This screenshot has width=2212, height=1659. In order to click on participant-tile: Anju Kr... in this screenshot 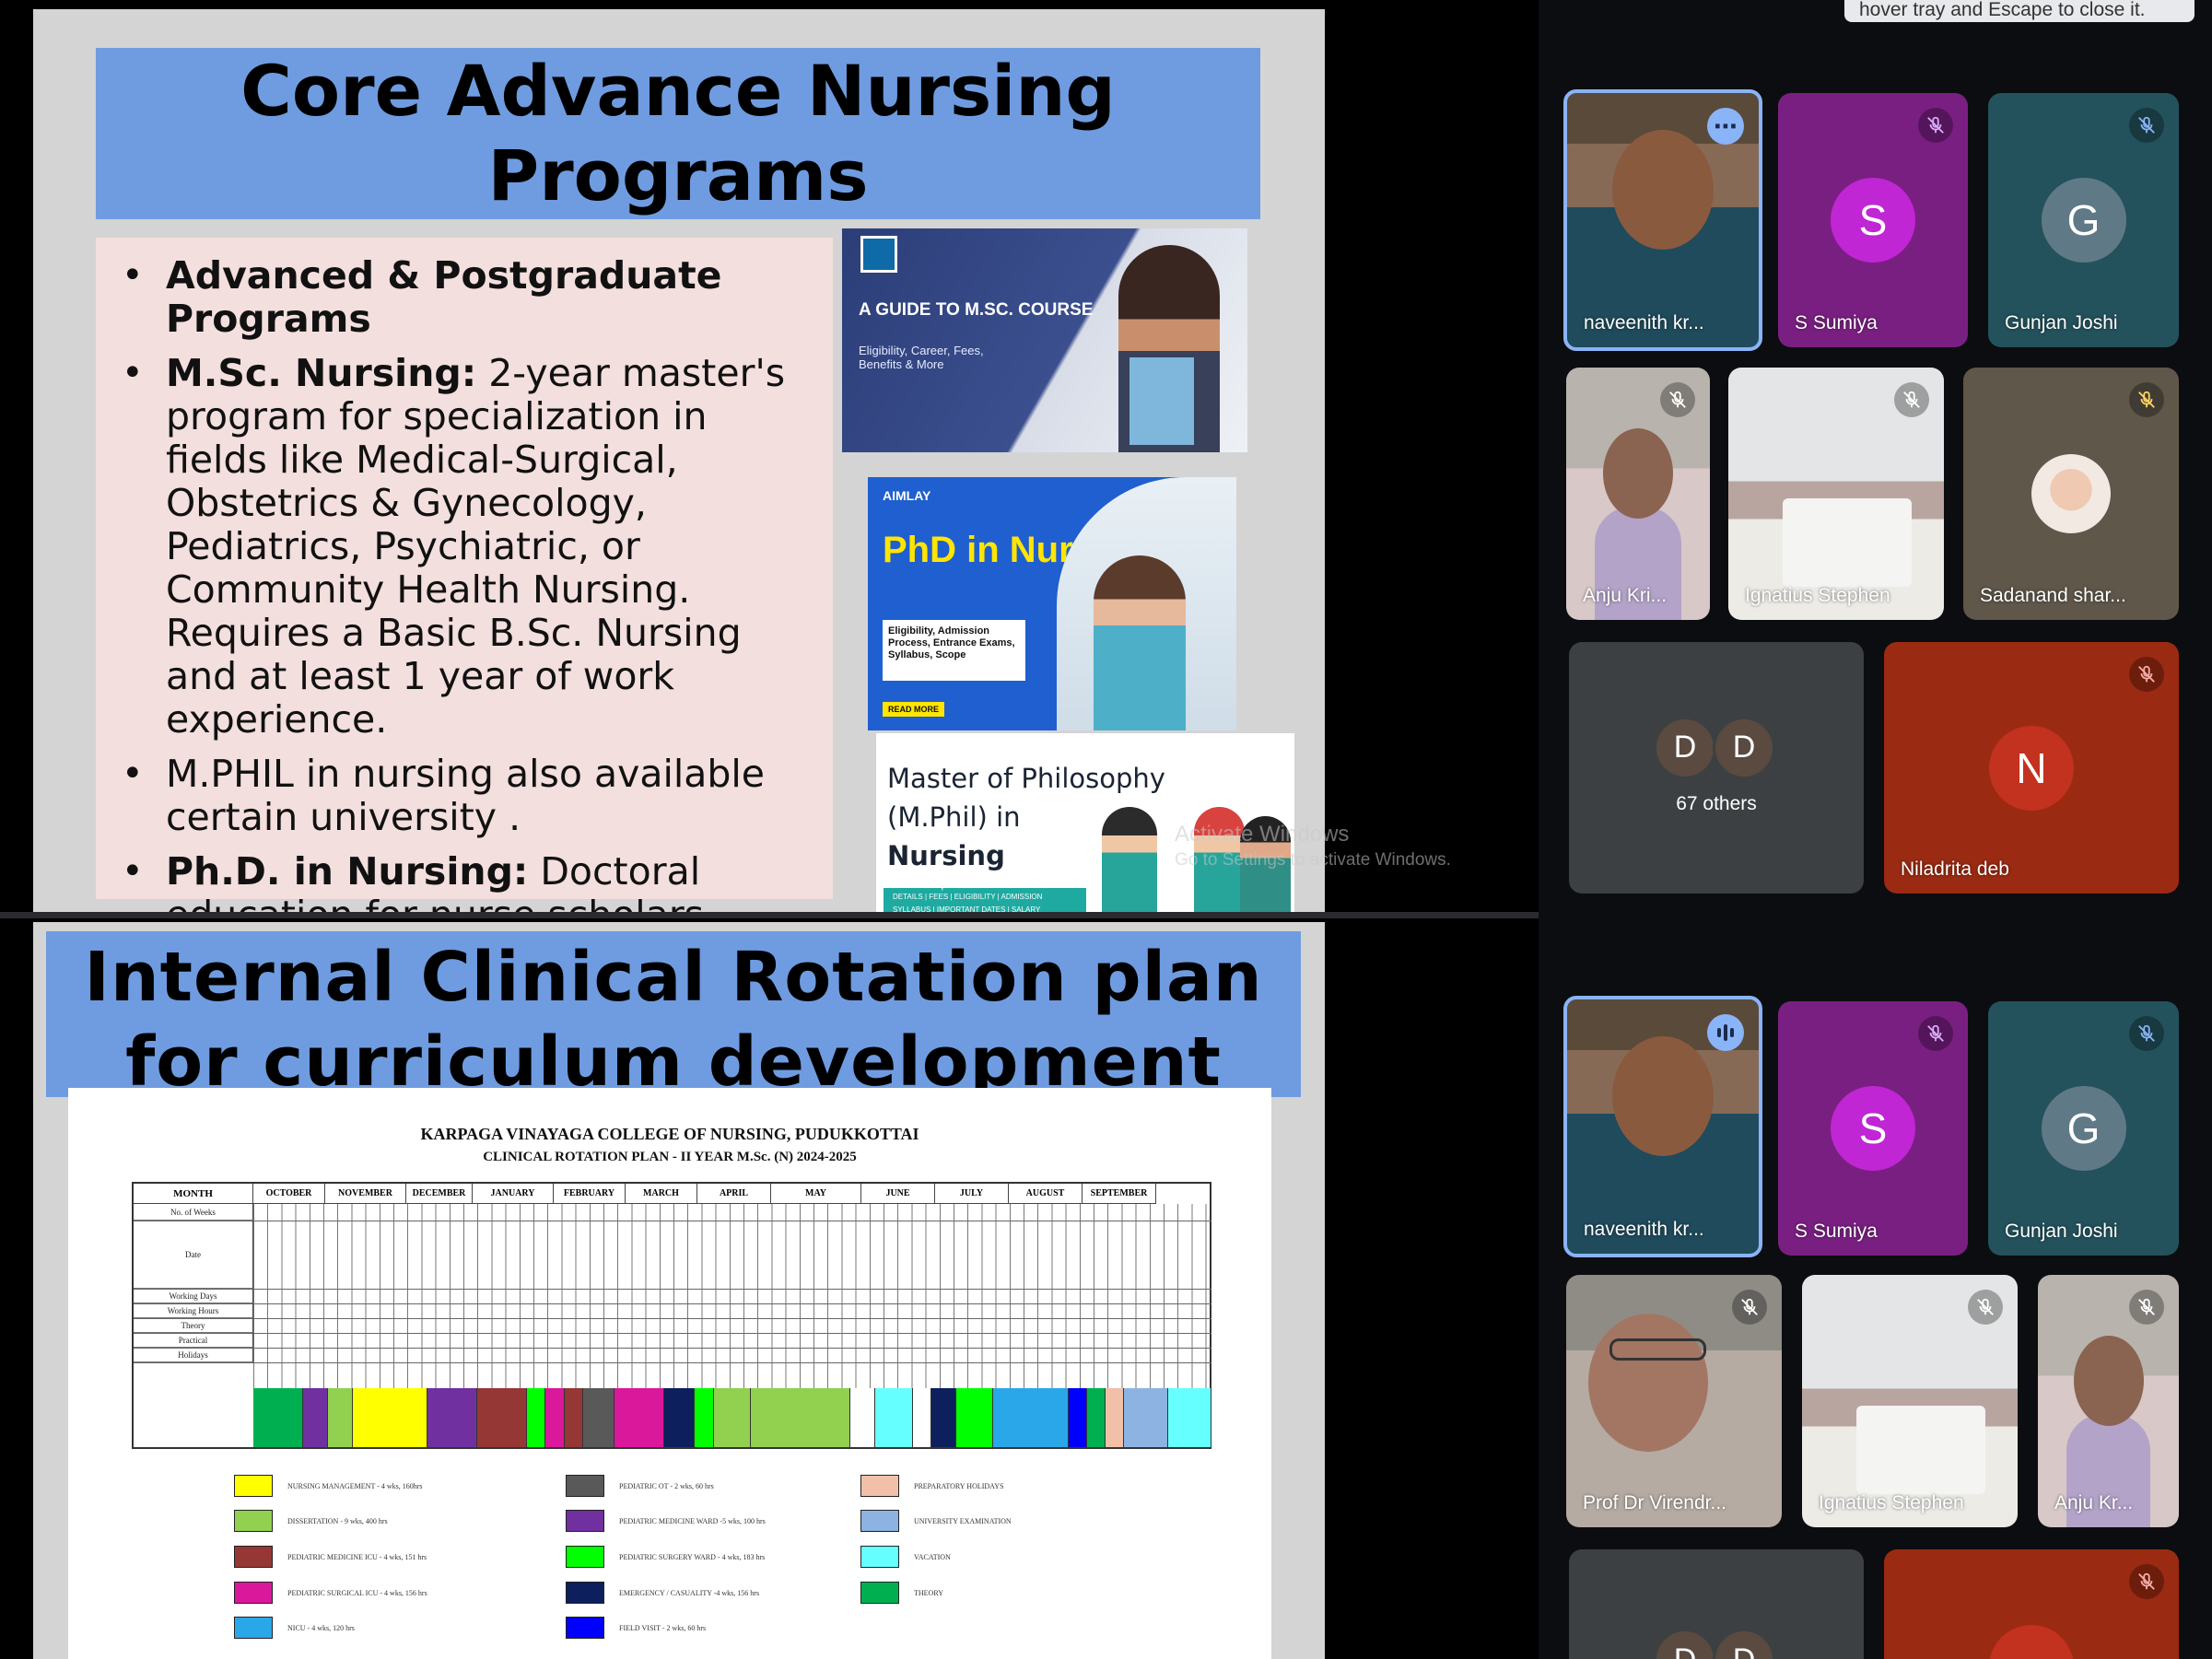, I will do `click(2108, 1401)`.